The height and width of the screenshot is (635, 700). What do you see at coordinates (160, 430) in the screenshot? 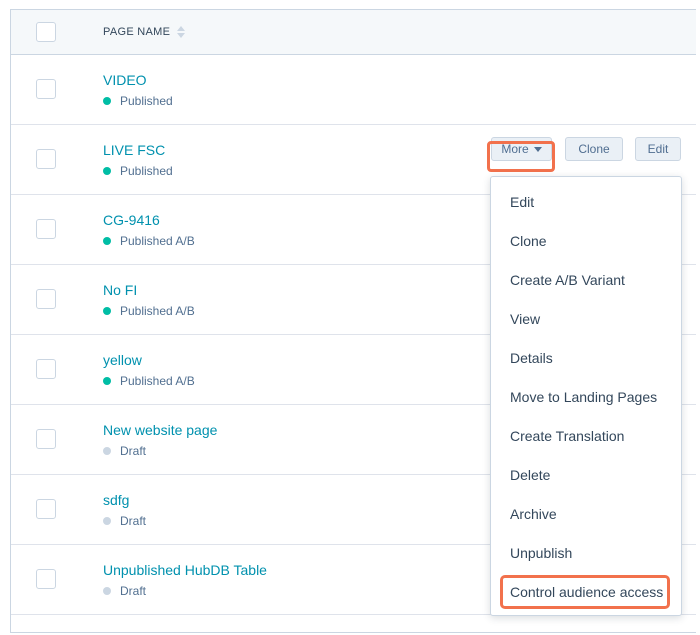
I see `page-name-link: New website page` at bounding box center [160, 430].